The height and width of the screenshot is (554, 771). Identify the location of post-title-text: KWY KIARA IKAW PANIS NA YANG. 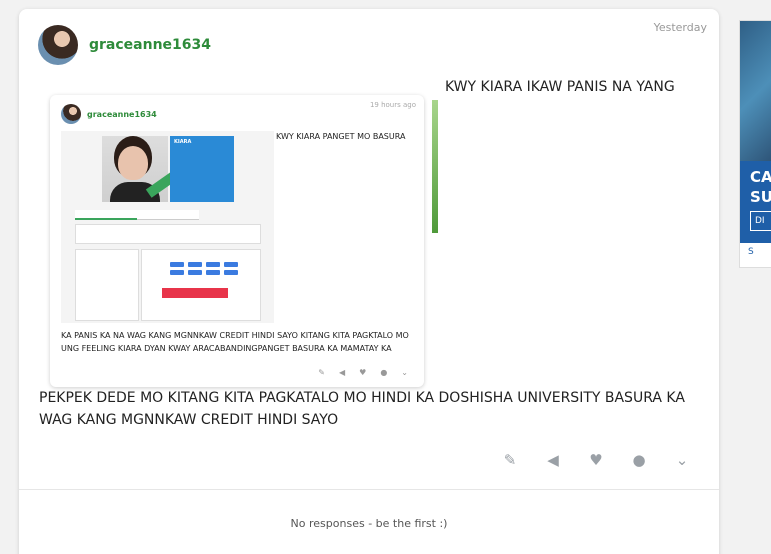
(560, 87).